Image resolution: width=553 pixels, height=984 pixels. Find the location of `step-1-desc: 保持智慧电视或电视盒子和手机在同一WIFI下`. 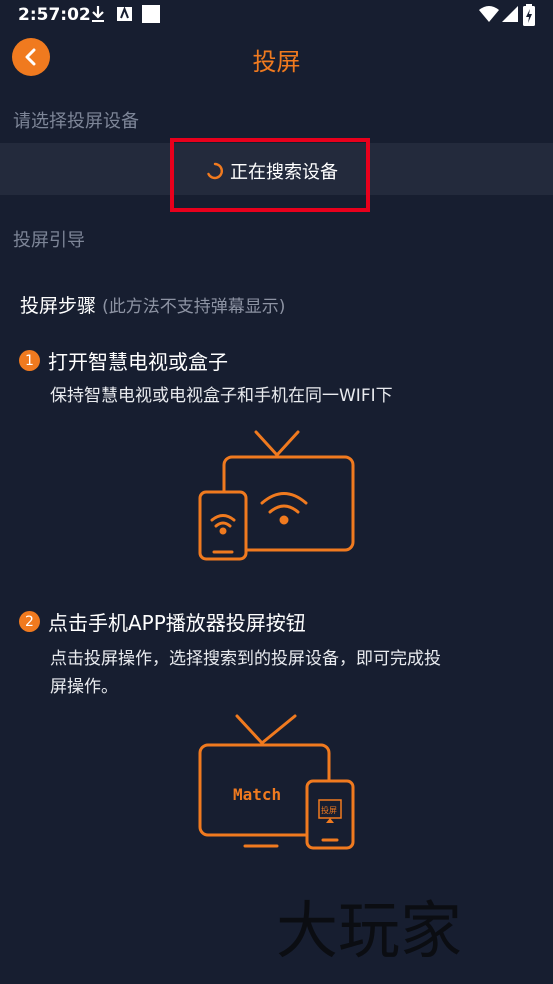

step-1-desc: 保持智慧电视或电视盒子和手机在同一WIFI下 is located at coordinates (221, 396).